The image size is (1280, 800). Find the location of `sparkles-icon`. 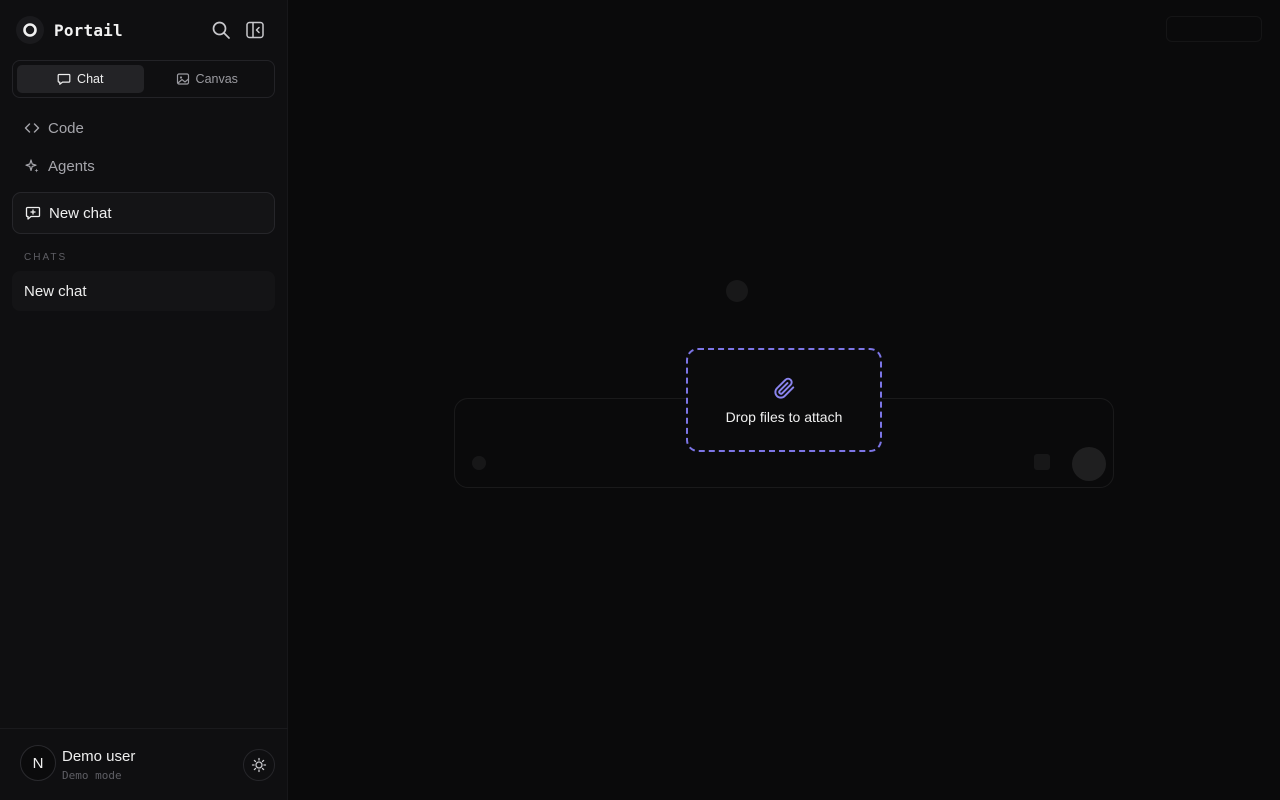

sparkles-icon is located at coordinates (32, 166).